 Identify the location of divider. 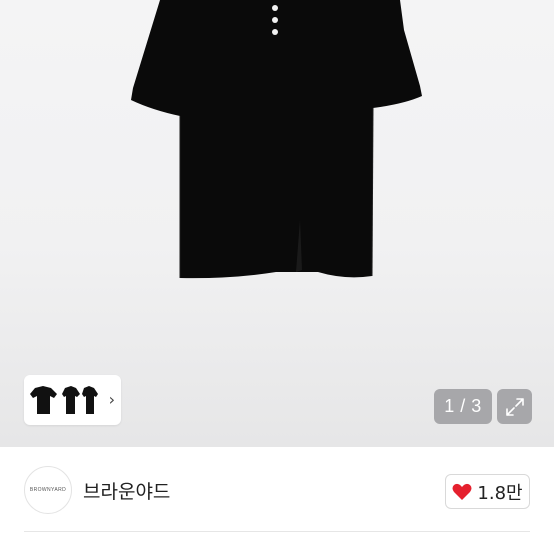
(277, 531).